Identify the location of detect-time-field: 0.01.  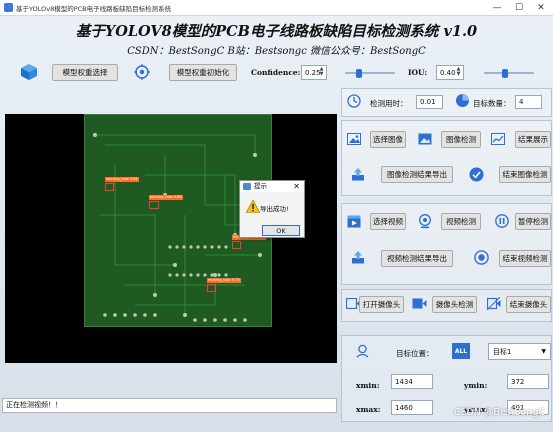
(429, 102).